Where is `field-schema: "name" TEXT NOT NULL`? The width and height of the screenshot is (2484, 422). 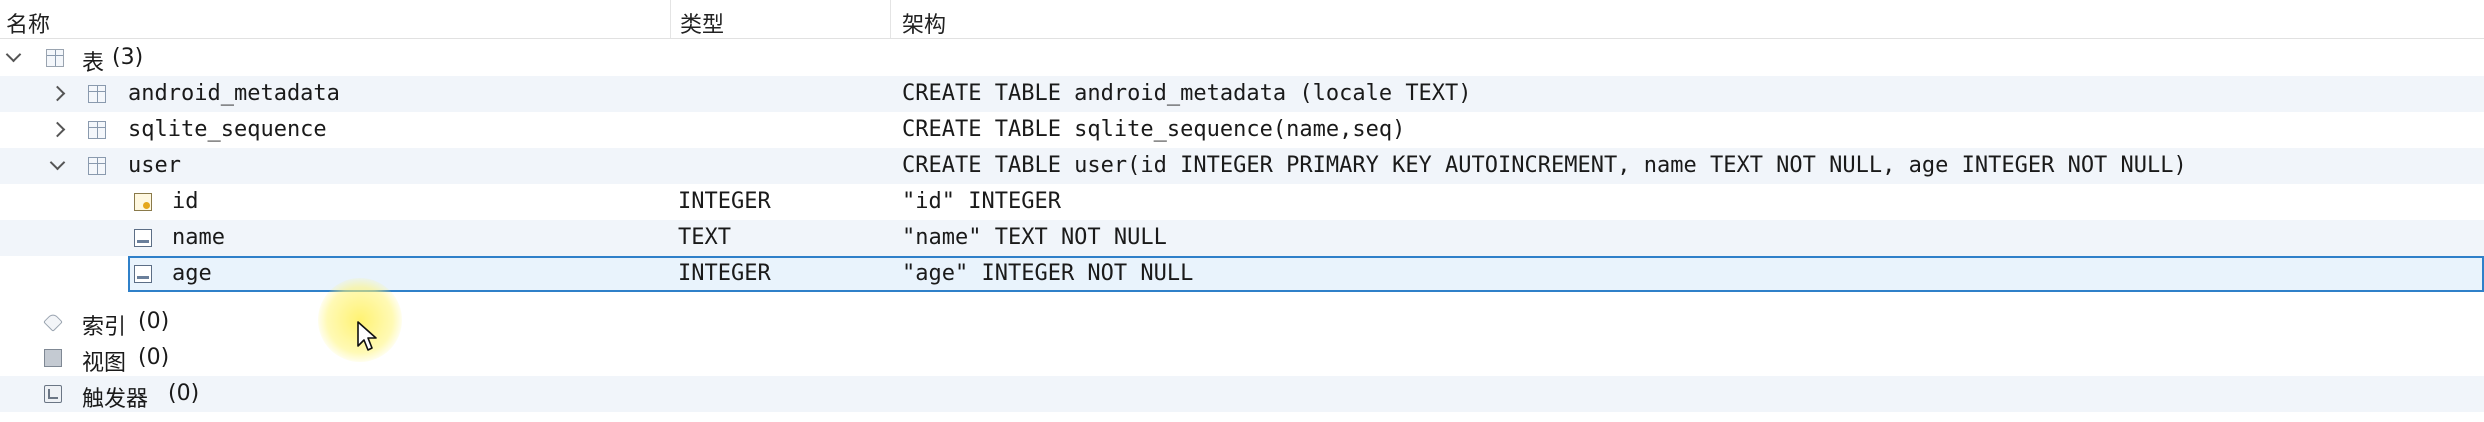 field-schema: "name" TEXT NOT NULL is located at coordinates (1034, 237).